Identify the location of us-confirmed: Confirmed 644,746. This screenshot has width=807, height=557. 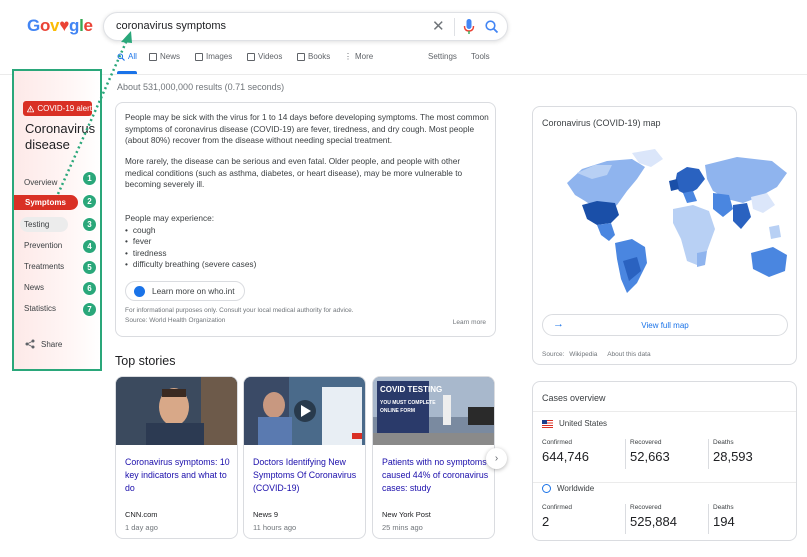
(565, 451).